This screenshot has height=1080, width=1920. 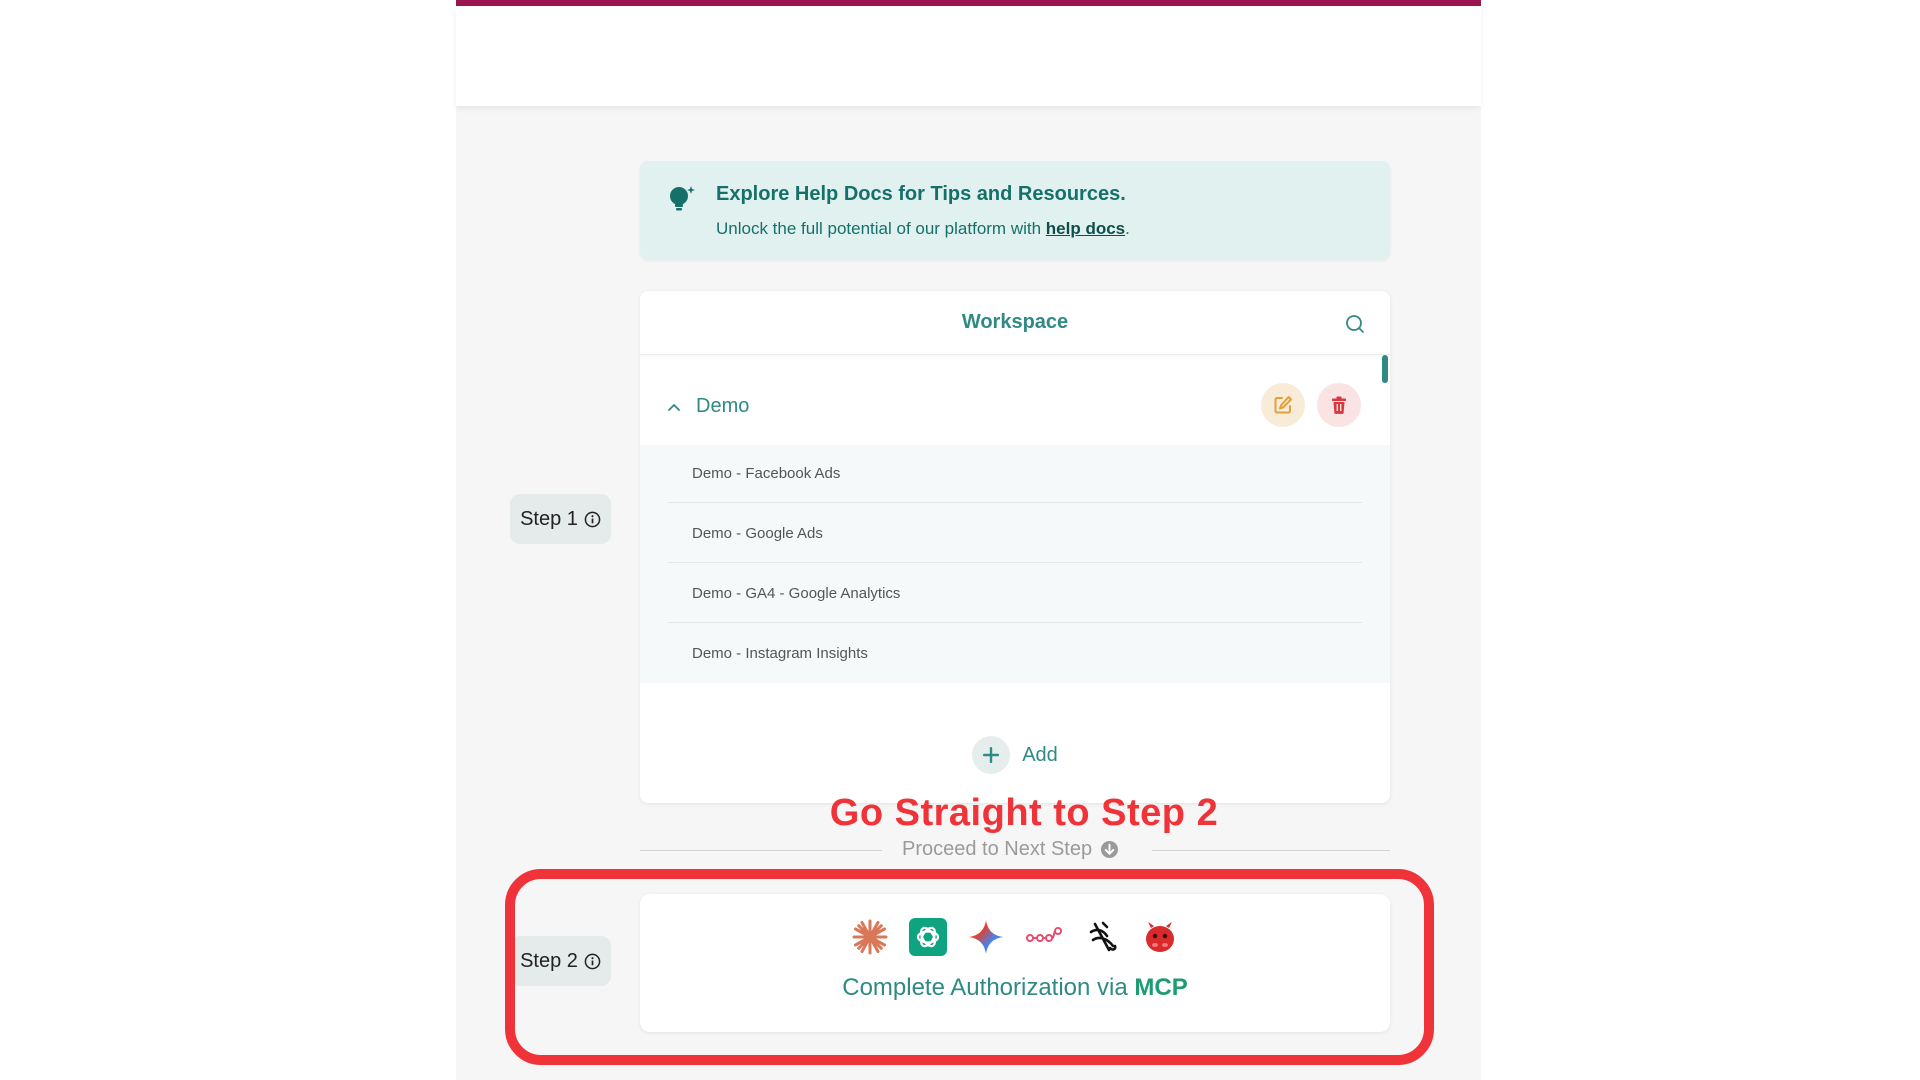 What do you see at coordinates (766, 473) in the screenshot?
I see `list-item-label: Demo - Facebook Ads` at bounding box center [766, 473].